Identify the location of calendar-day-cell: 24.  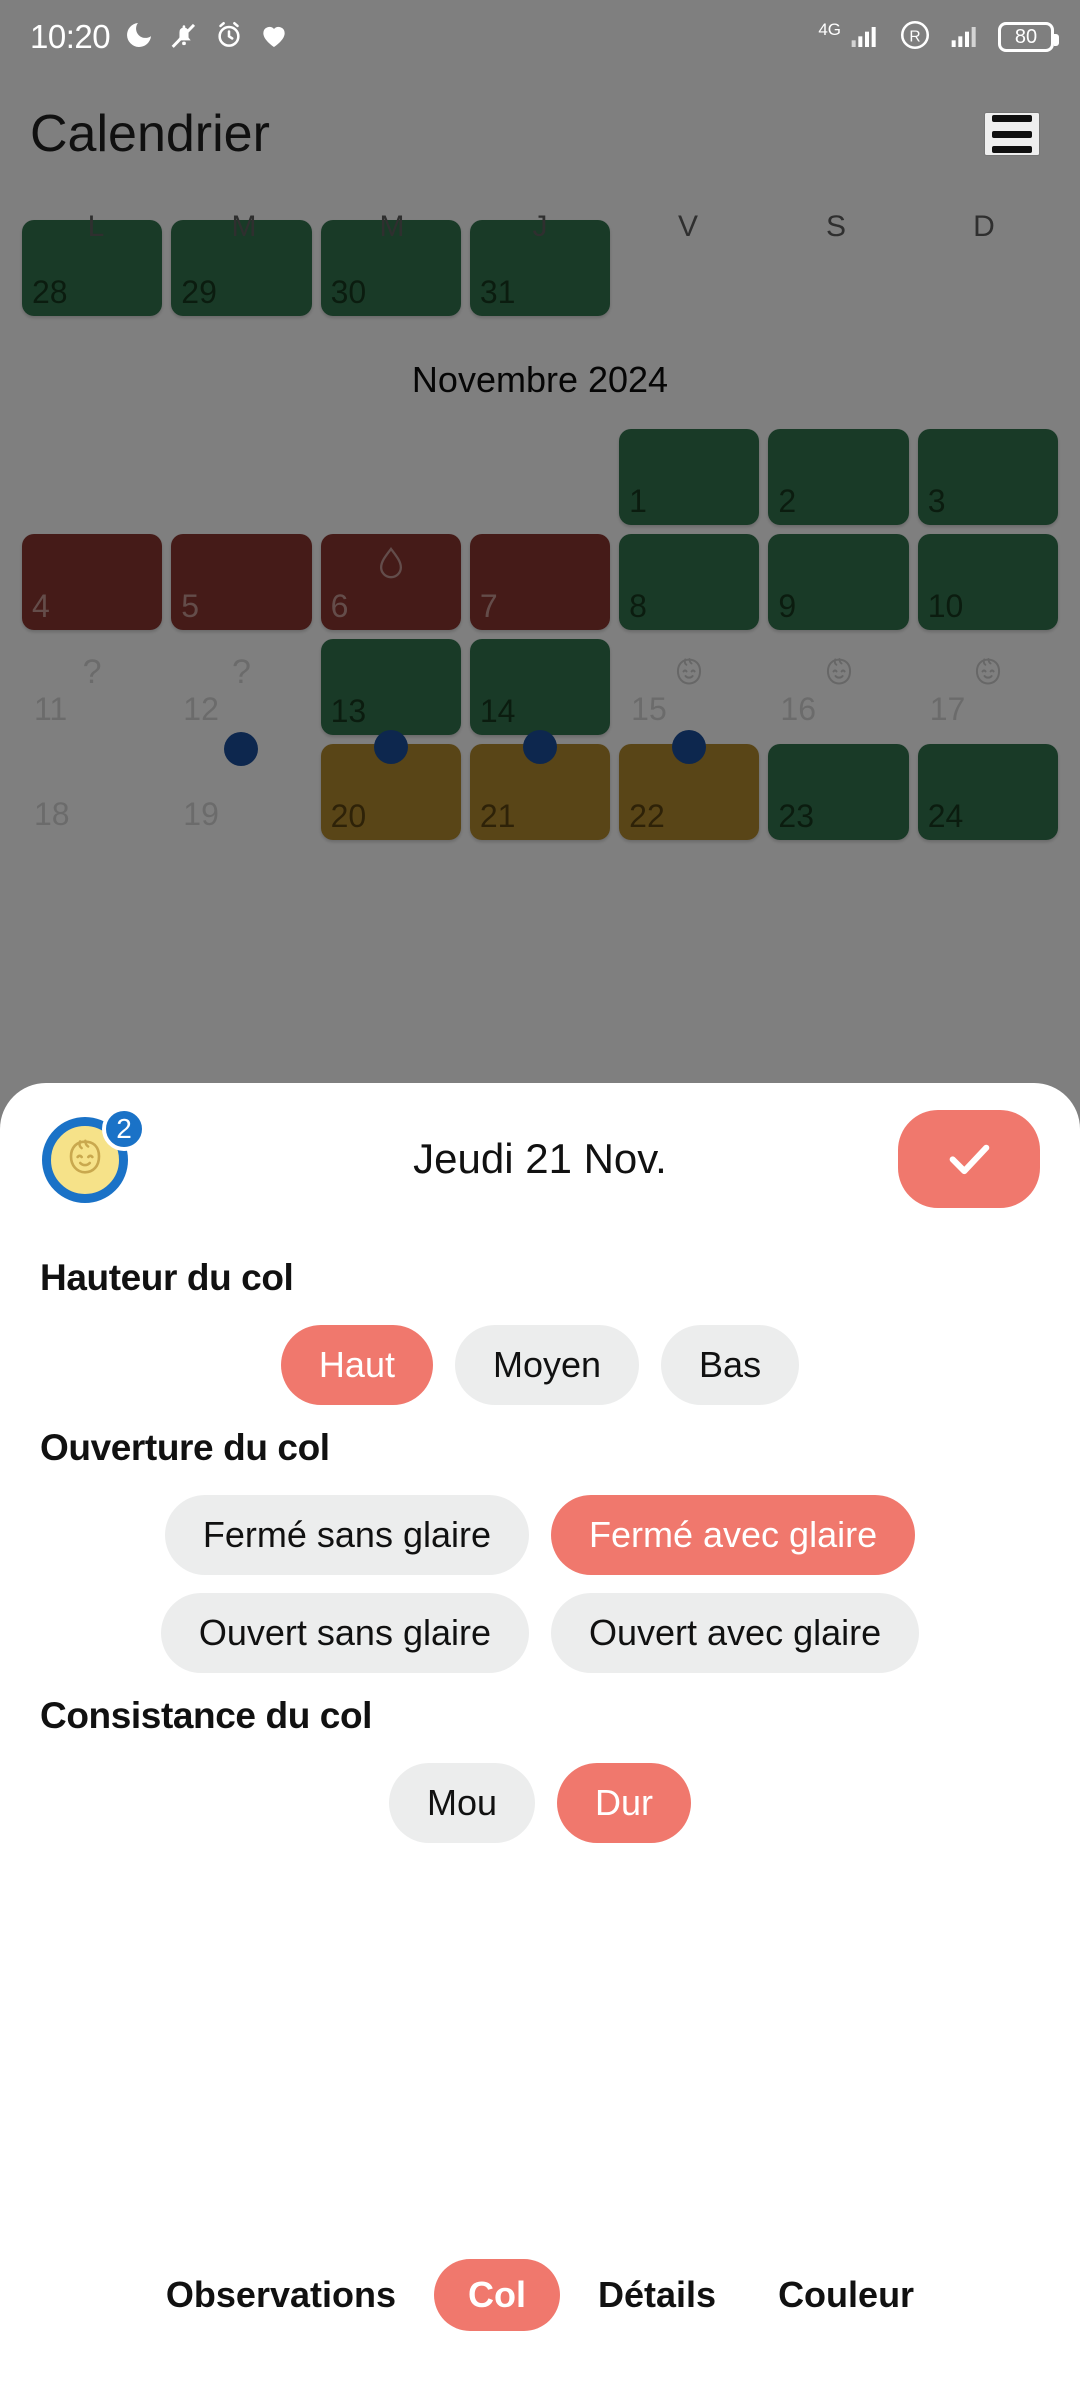
(987, 792).